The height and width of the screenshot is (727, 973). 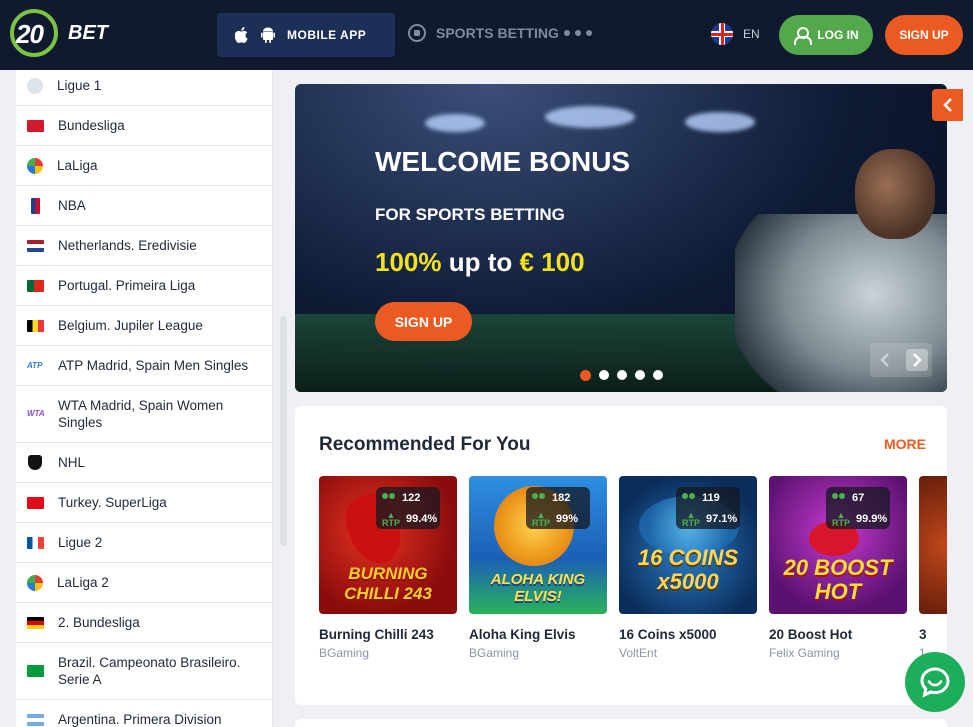 I want to click on game-name: 20 Boost Hot, so click(x=838, y=634).